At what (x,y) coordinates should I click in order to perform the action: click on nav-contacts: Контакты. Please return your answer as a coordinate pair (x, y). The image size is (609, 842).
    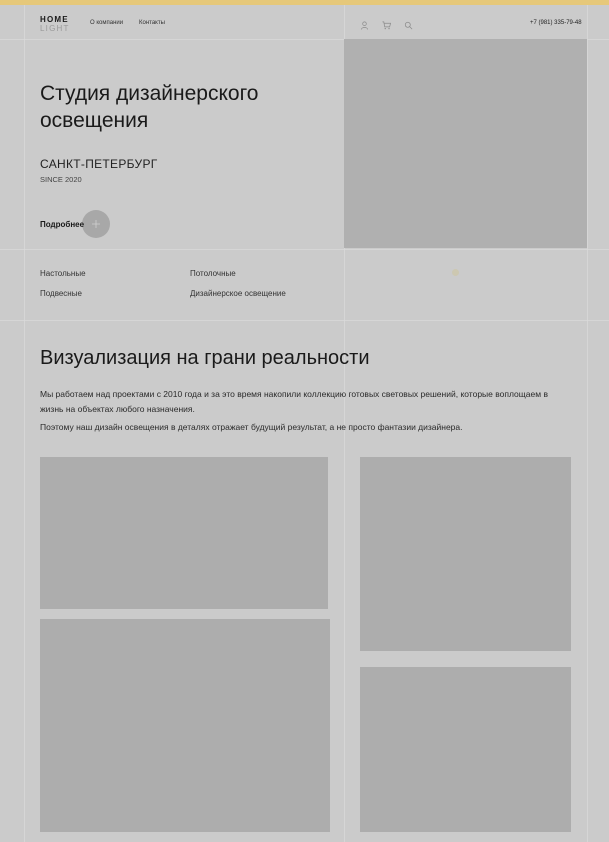
    Looking at the image, I should click on (152, 23).